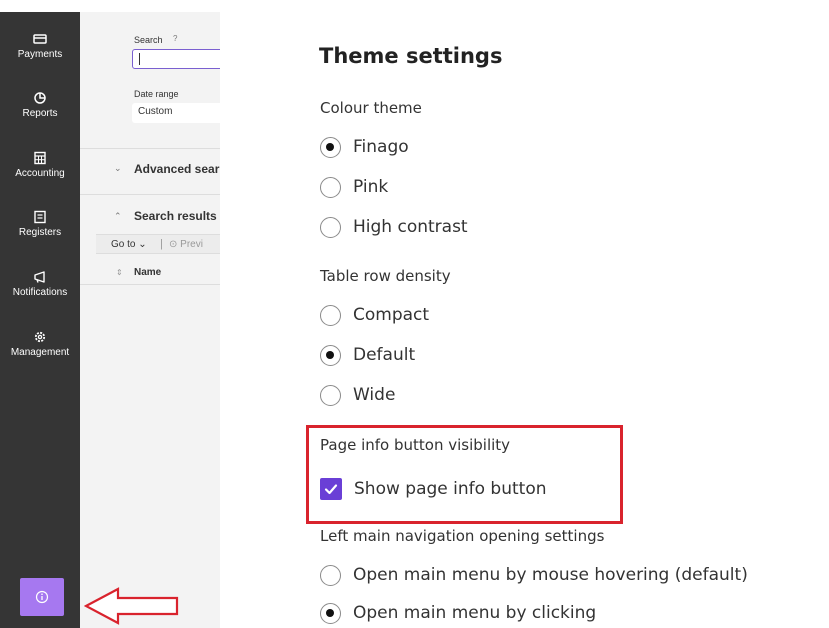 The height and width of the screenshot is (628, 829). What do you see at coordinates (381, 147) in the screenshot?
I see `option-label: Finago` at bounding box center [381, 147].